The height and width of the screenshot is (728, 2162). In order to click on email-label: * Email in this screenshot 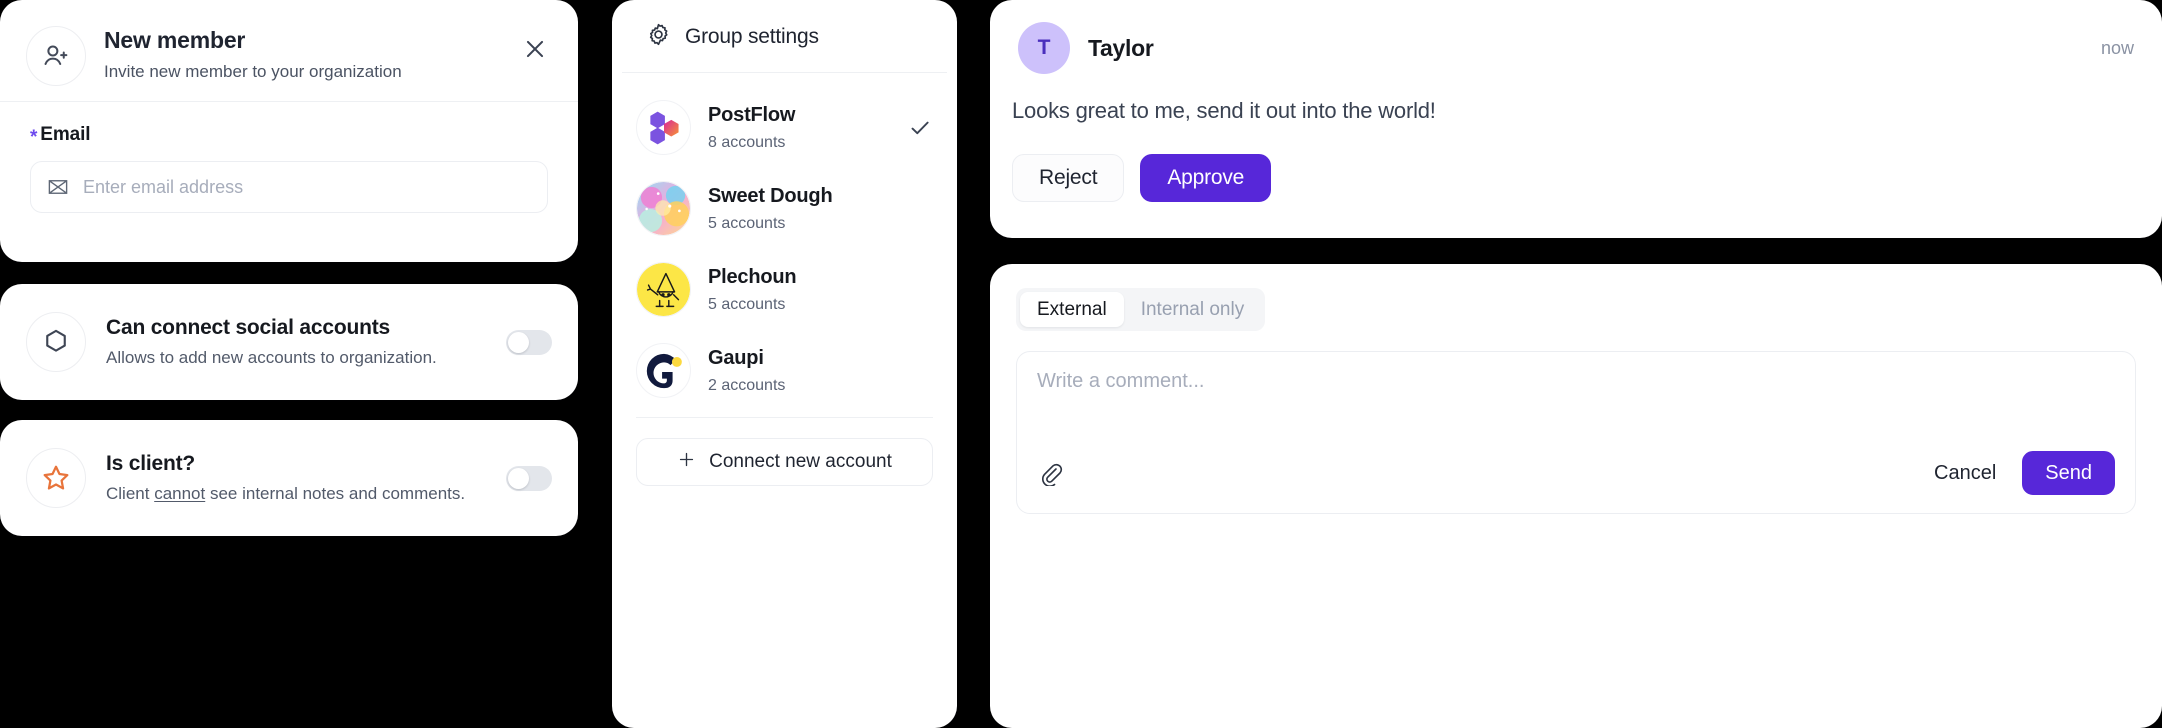, I will do `click(289, 136)`.